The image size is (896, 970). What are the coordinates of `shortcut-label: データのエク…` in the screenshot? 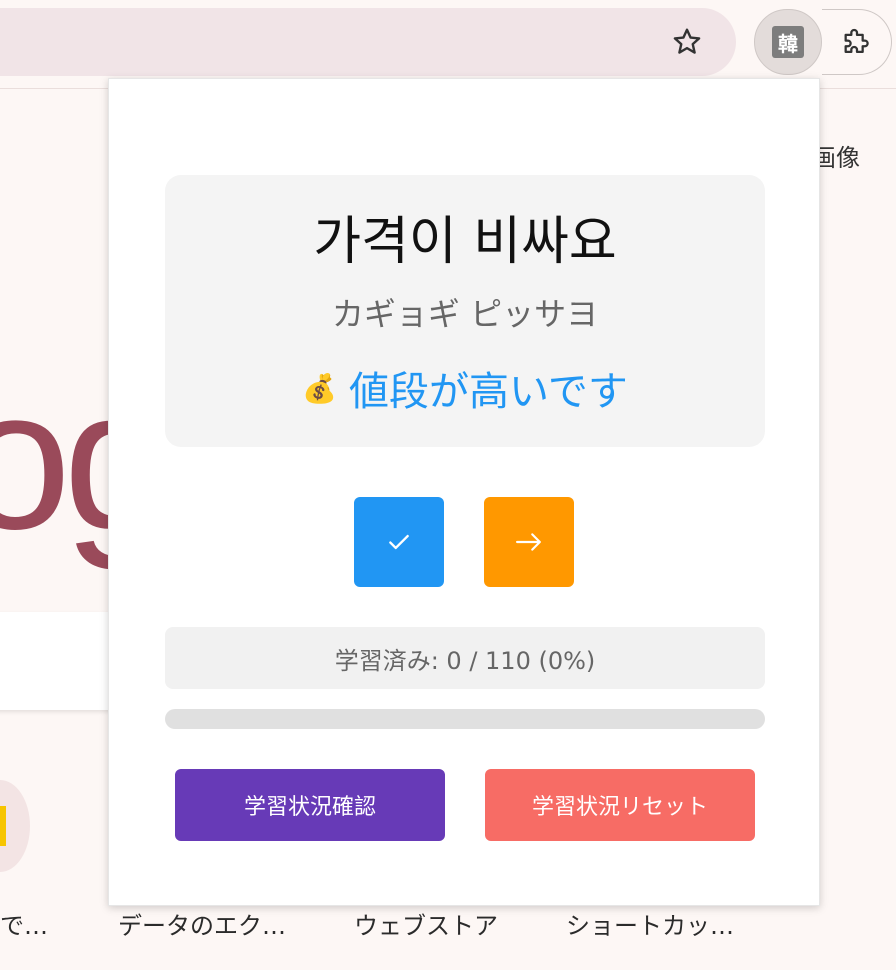 It's located at (202, 926).